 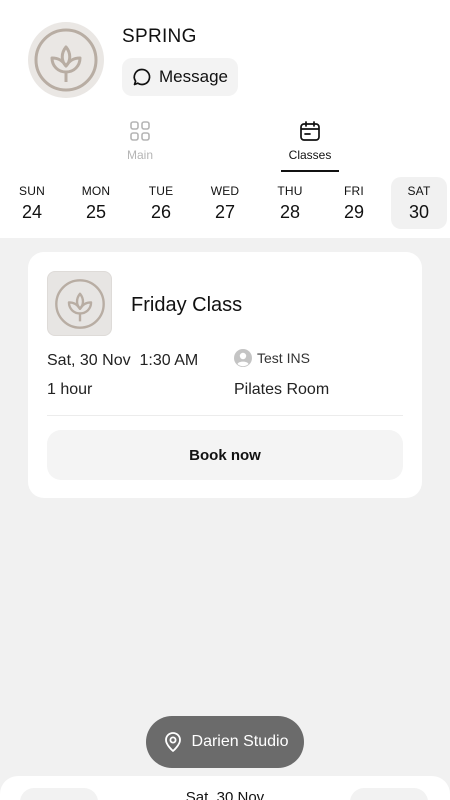 I want to click on chat-bubble-icon, so click(x=142, y=77).